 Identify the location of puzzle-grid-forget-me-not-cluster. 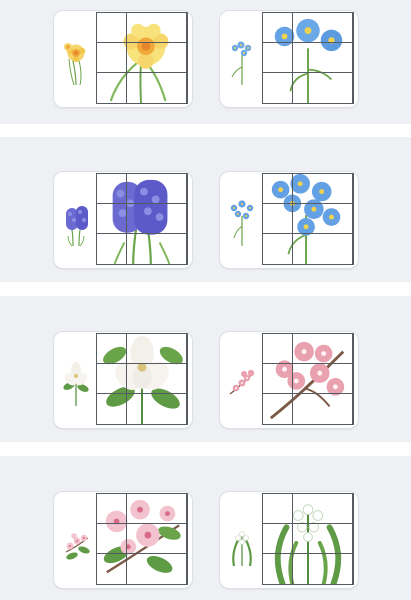
(308, 219).